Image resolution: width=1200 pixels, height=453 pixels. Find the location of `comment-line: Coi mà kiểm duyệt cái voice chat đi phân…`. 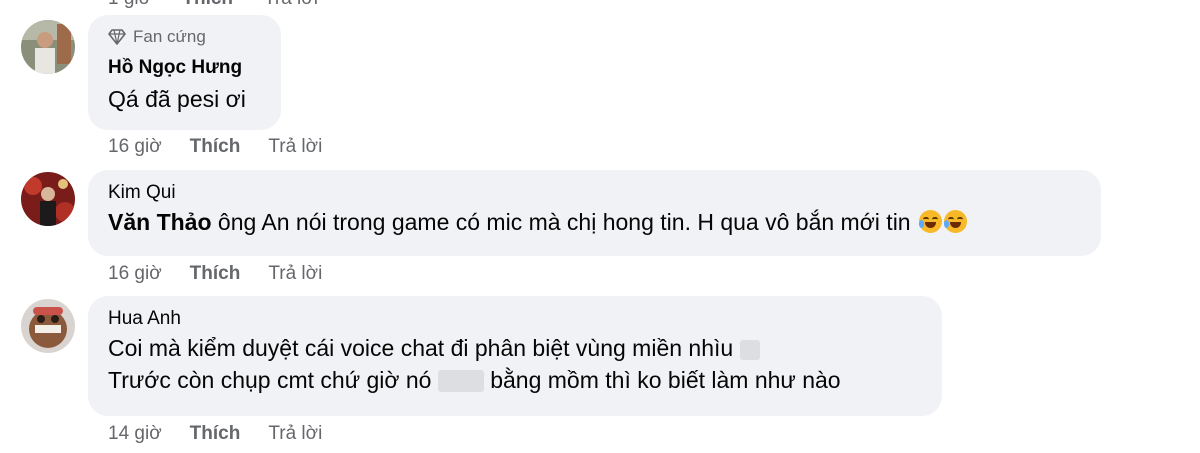

comment-line: Coi mà kiểm duyệt cái voice chat đi phân… is located at coordinates (421, 348).